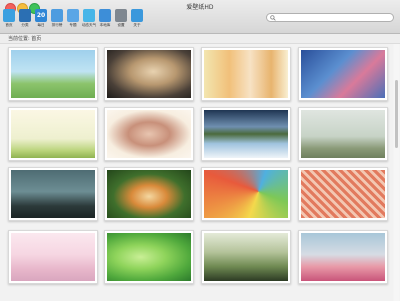 Image resolution: width=400 pixels, height=301 pixels. I want to click on thumb-green-leaves, so click(149, 257).